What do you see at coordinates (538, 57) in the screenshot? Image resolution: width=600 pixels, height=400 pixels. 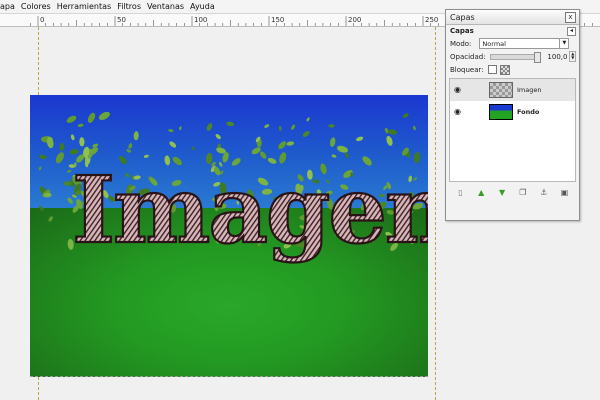 I see `opacity-slider-handle` at bounding box center [538, 57].